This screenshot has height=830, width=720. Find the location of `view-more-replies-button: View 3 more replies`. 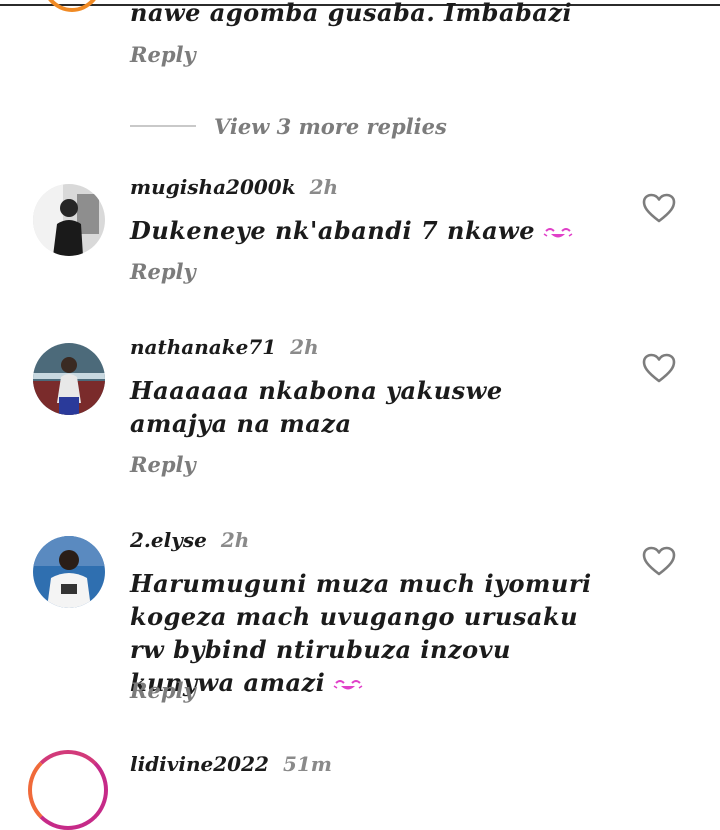

view-more-replies-button: View 3 more replies is located at coordinates (288, 126).